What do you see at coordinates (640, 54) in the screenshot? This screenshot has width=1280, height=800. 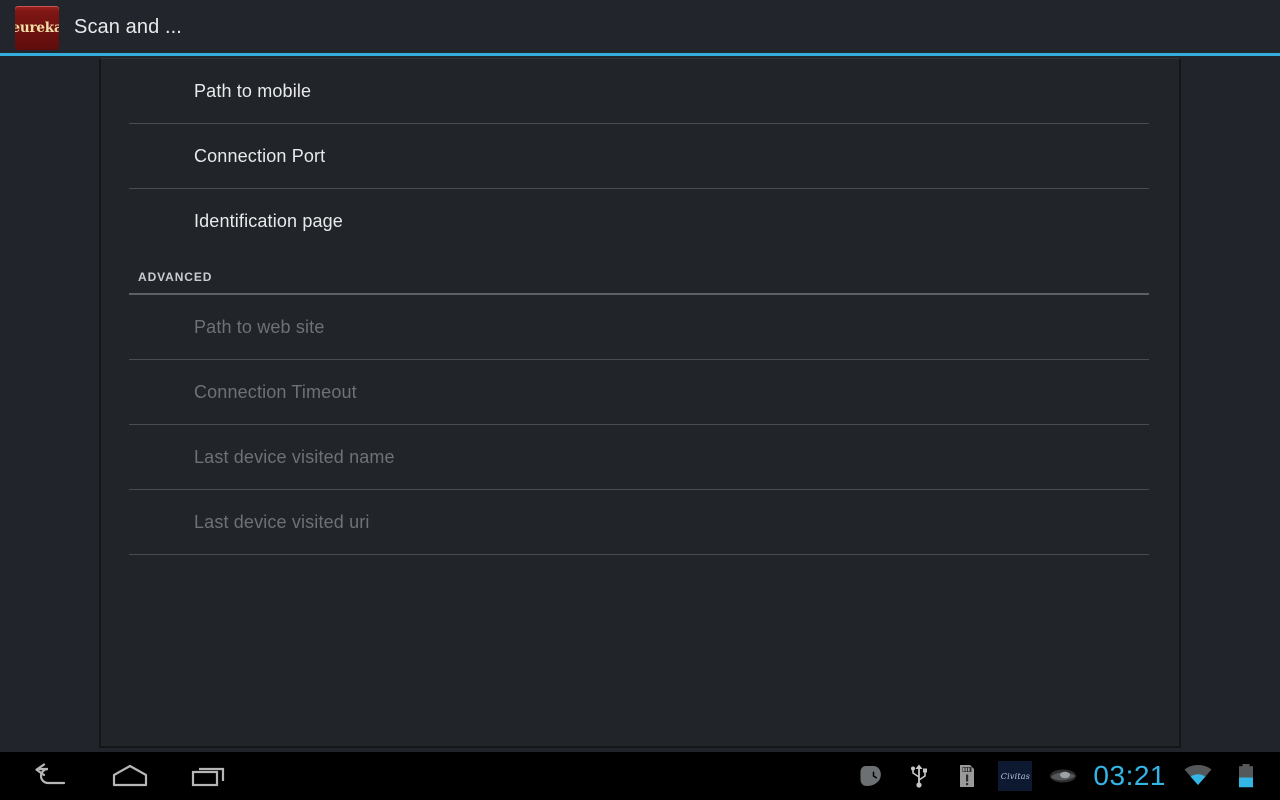 I see `accent-divider` at bounding box center [640, 54].